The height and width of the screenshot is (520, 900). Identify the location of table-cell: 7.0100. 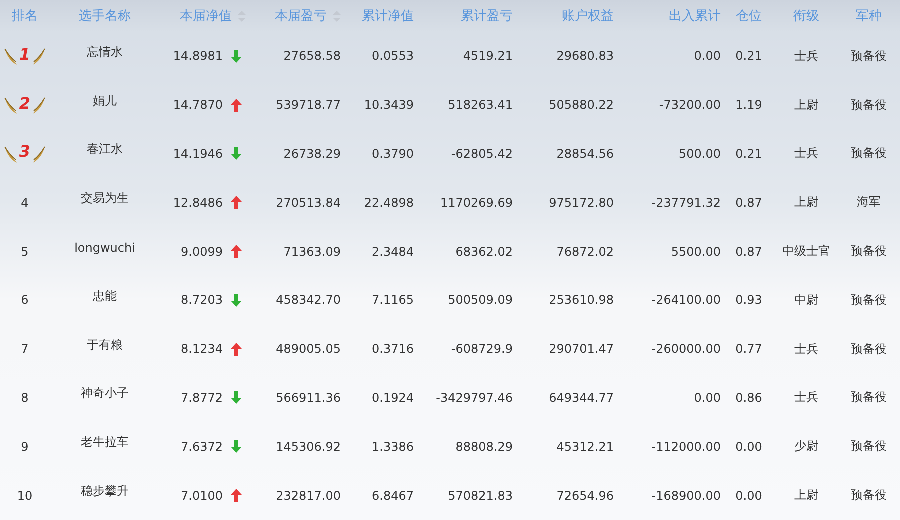
(202, 495).